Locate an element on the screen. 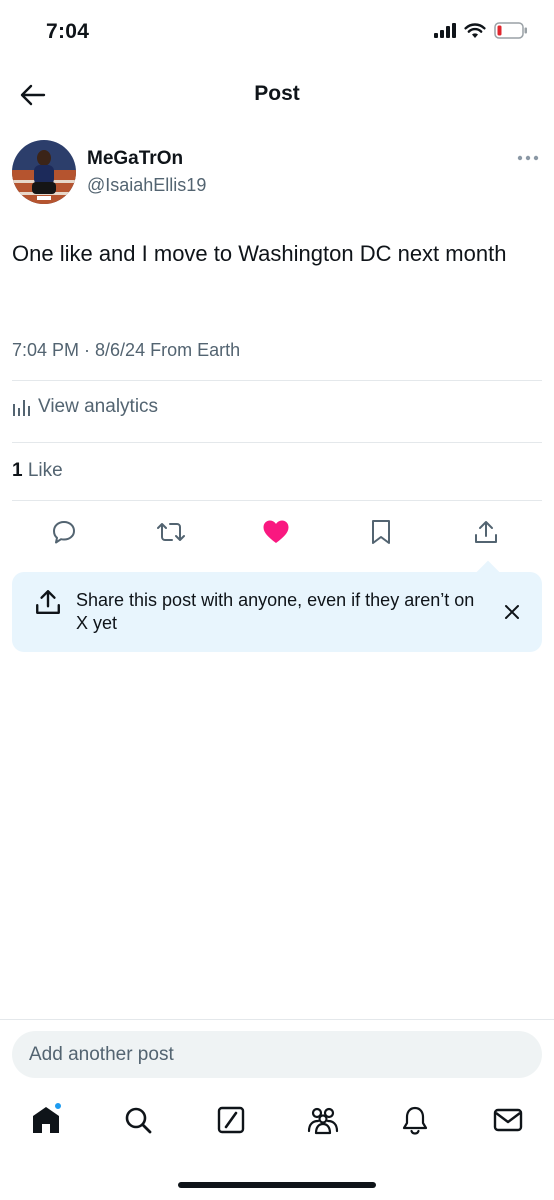  grok-icon is located at coordinates (231, 1120).